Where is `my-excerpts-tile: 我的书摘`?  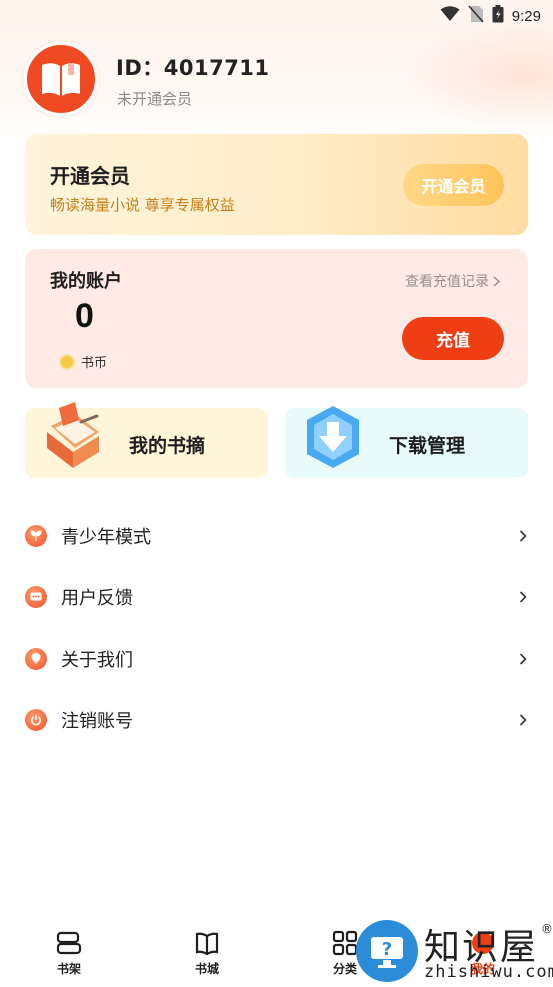
my-excerpts-tile: 我的书摘 is located at coordinates (146, 440).